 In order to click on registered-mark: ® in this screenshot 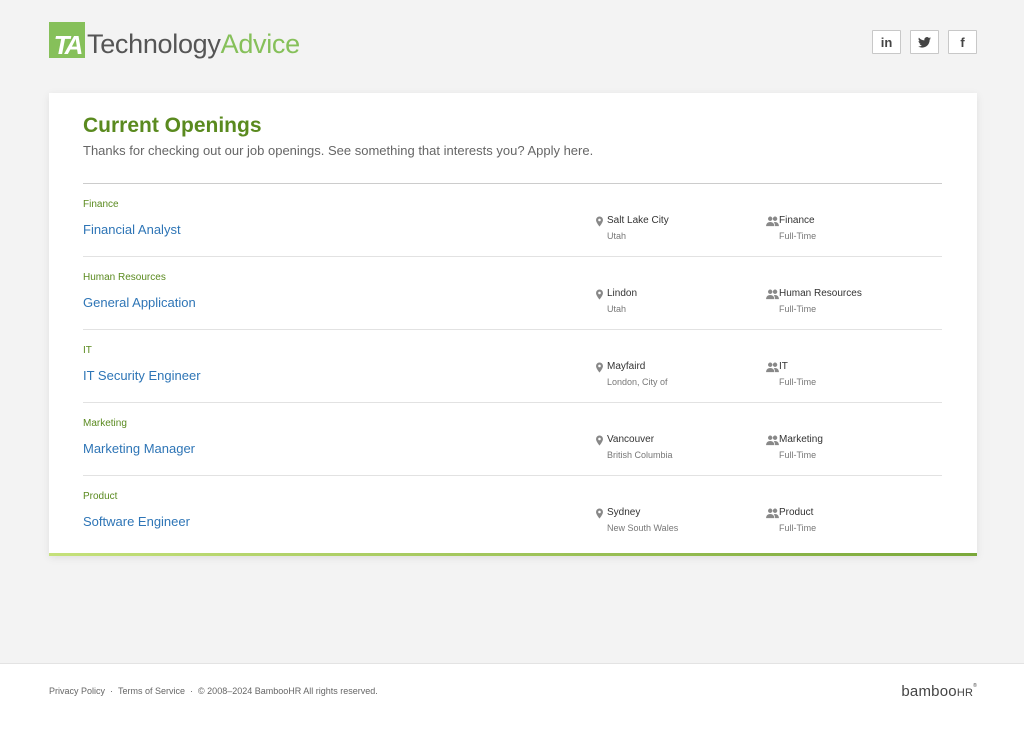, I will do `click(975, 686)`.